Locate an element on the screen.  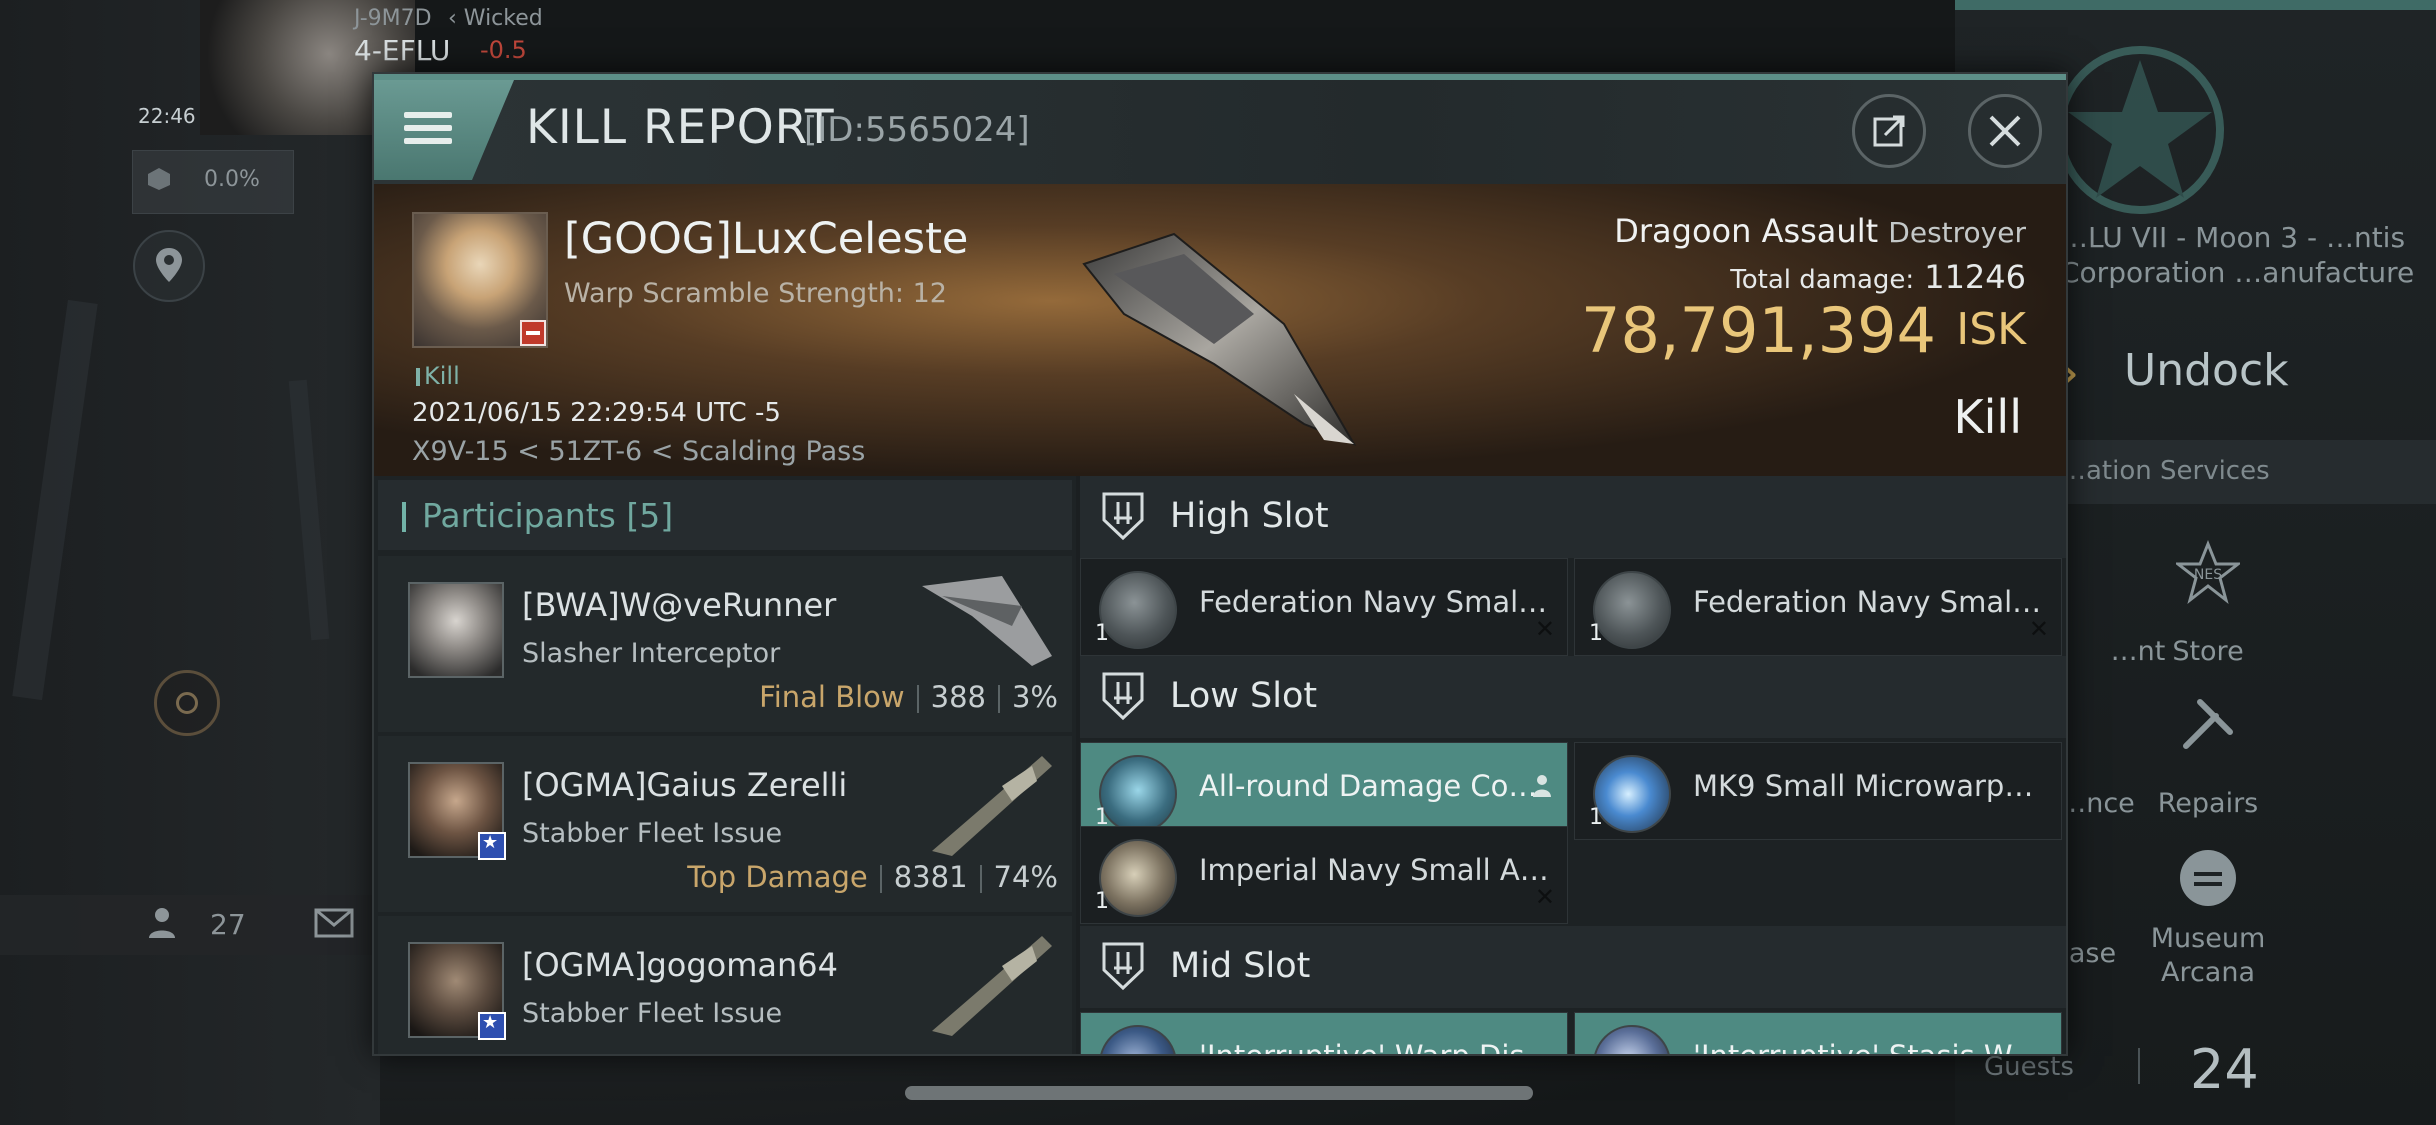
kill-timestamp: 2021/06/15 22:29:54 UTC -5 is located at coordinates (596, 413).